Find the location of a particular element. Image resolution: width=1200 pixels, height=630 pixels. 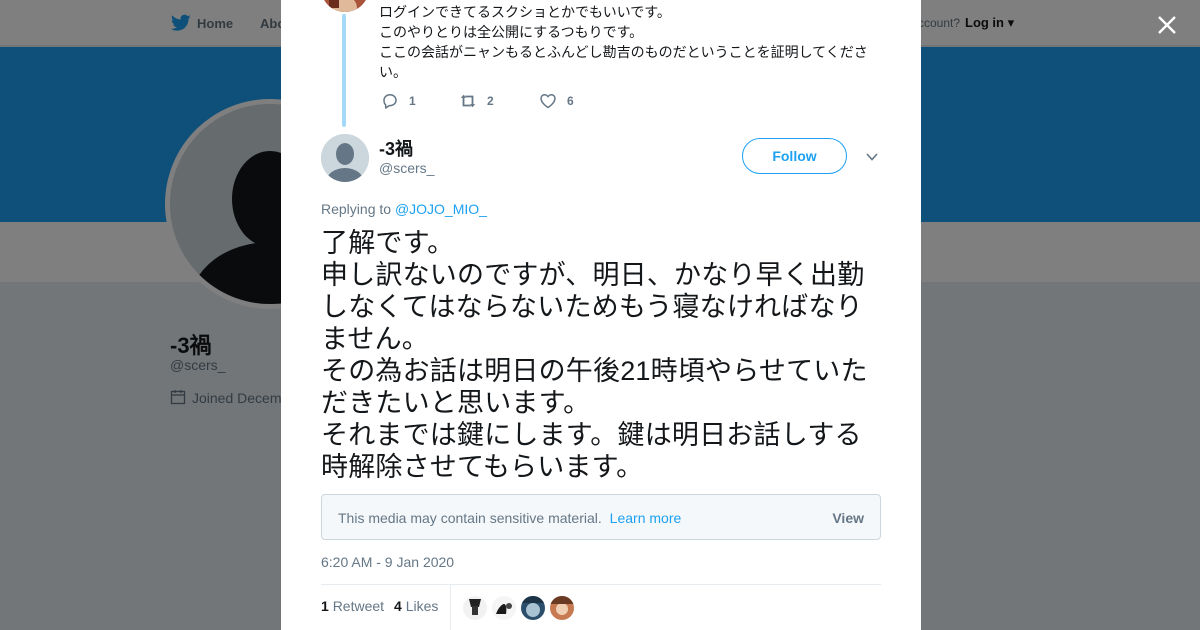

liker-avatars is located at coordinates (518, 608).